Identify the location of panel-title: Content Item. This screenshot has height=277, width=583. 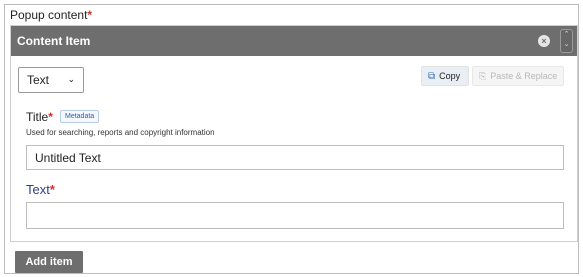
(54, 41).